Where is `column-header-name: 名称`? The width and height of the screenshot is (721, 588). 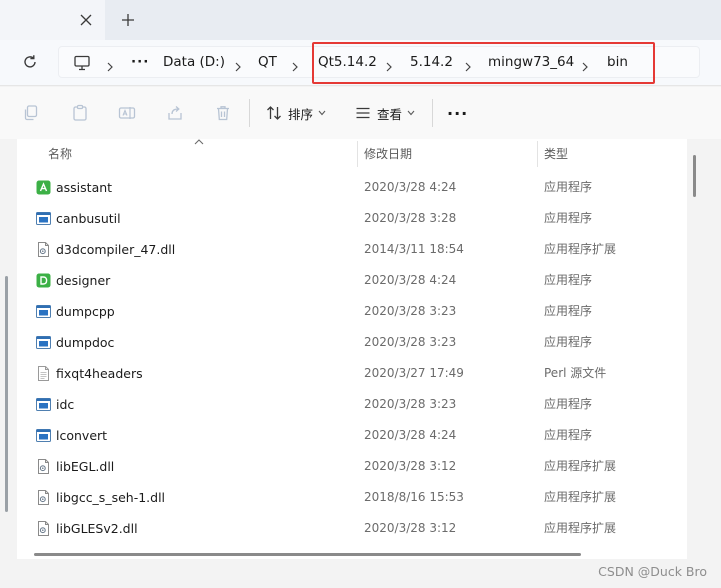
column-header-name: 名称 is located at coordinates (60, 154).